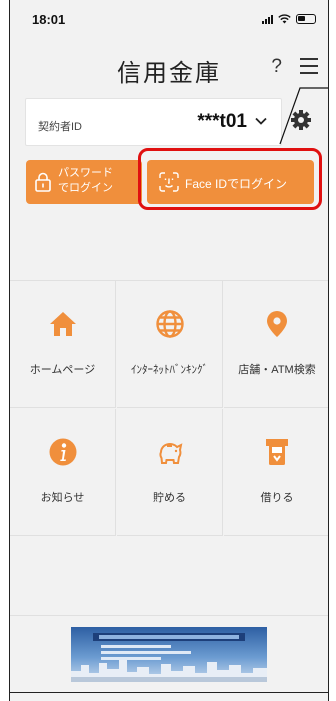  What do you see at coordinates (267, 19) in the screenshot?
I see `signal-icon` at bounding box center [267, 19].